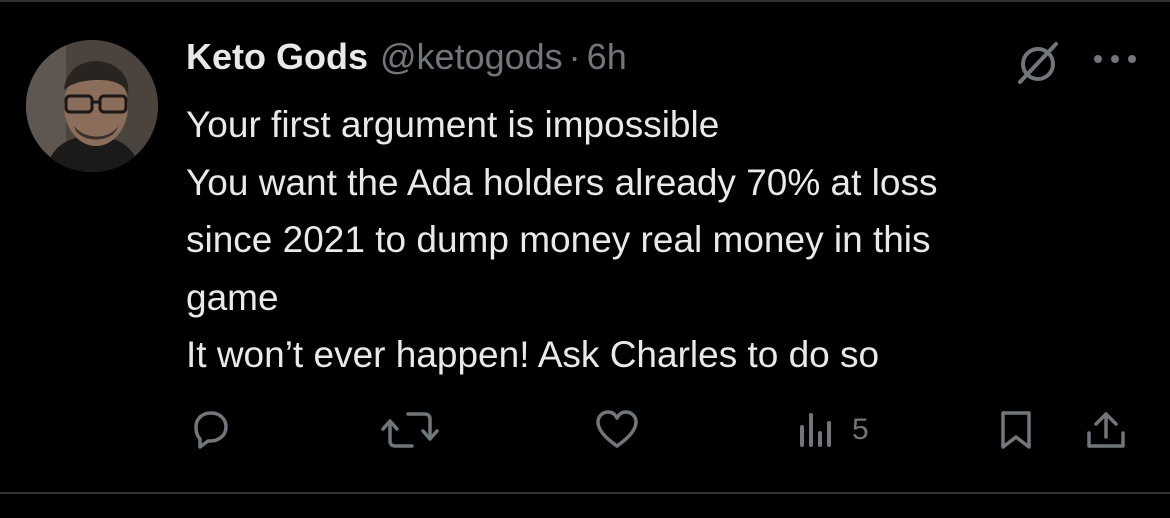 The image size is (1170, 518). I want to click on more-icon, so click(1115, 59).